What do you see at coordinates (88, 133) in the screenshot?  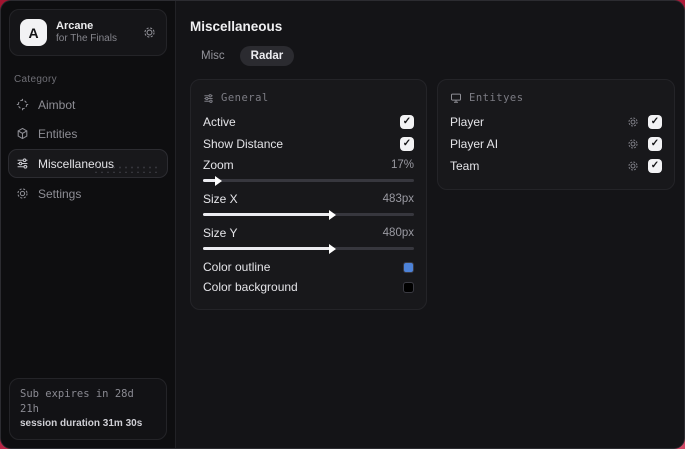 I see `sidebar-item-entities: Entities` at bounding box center [88, 133].